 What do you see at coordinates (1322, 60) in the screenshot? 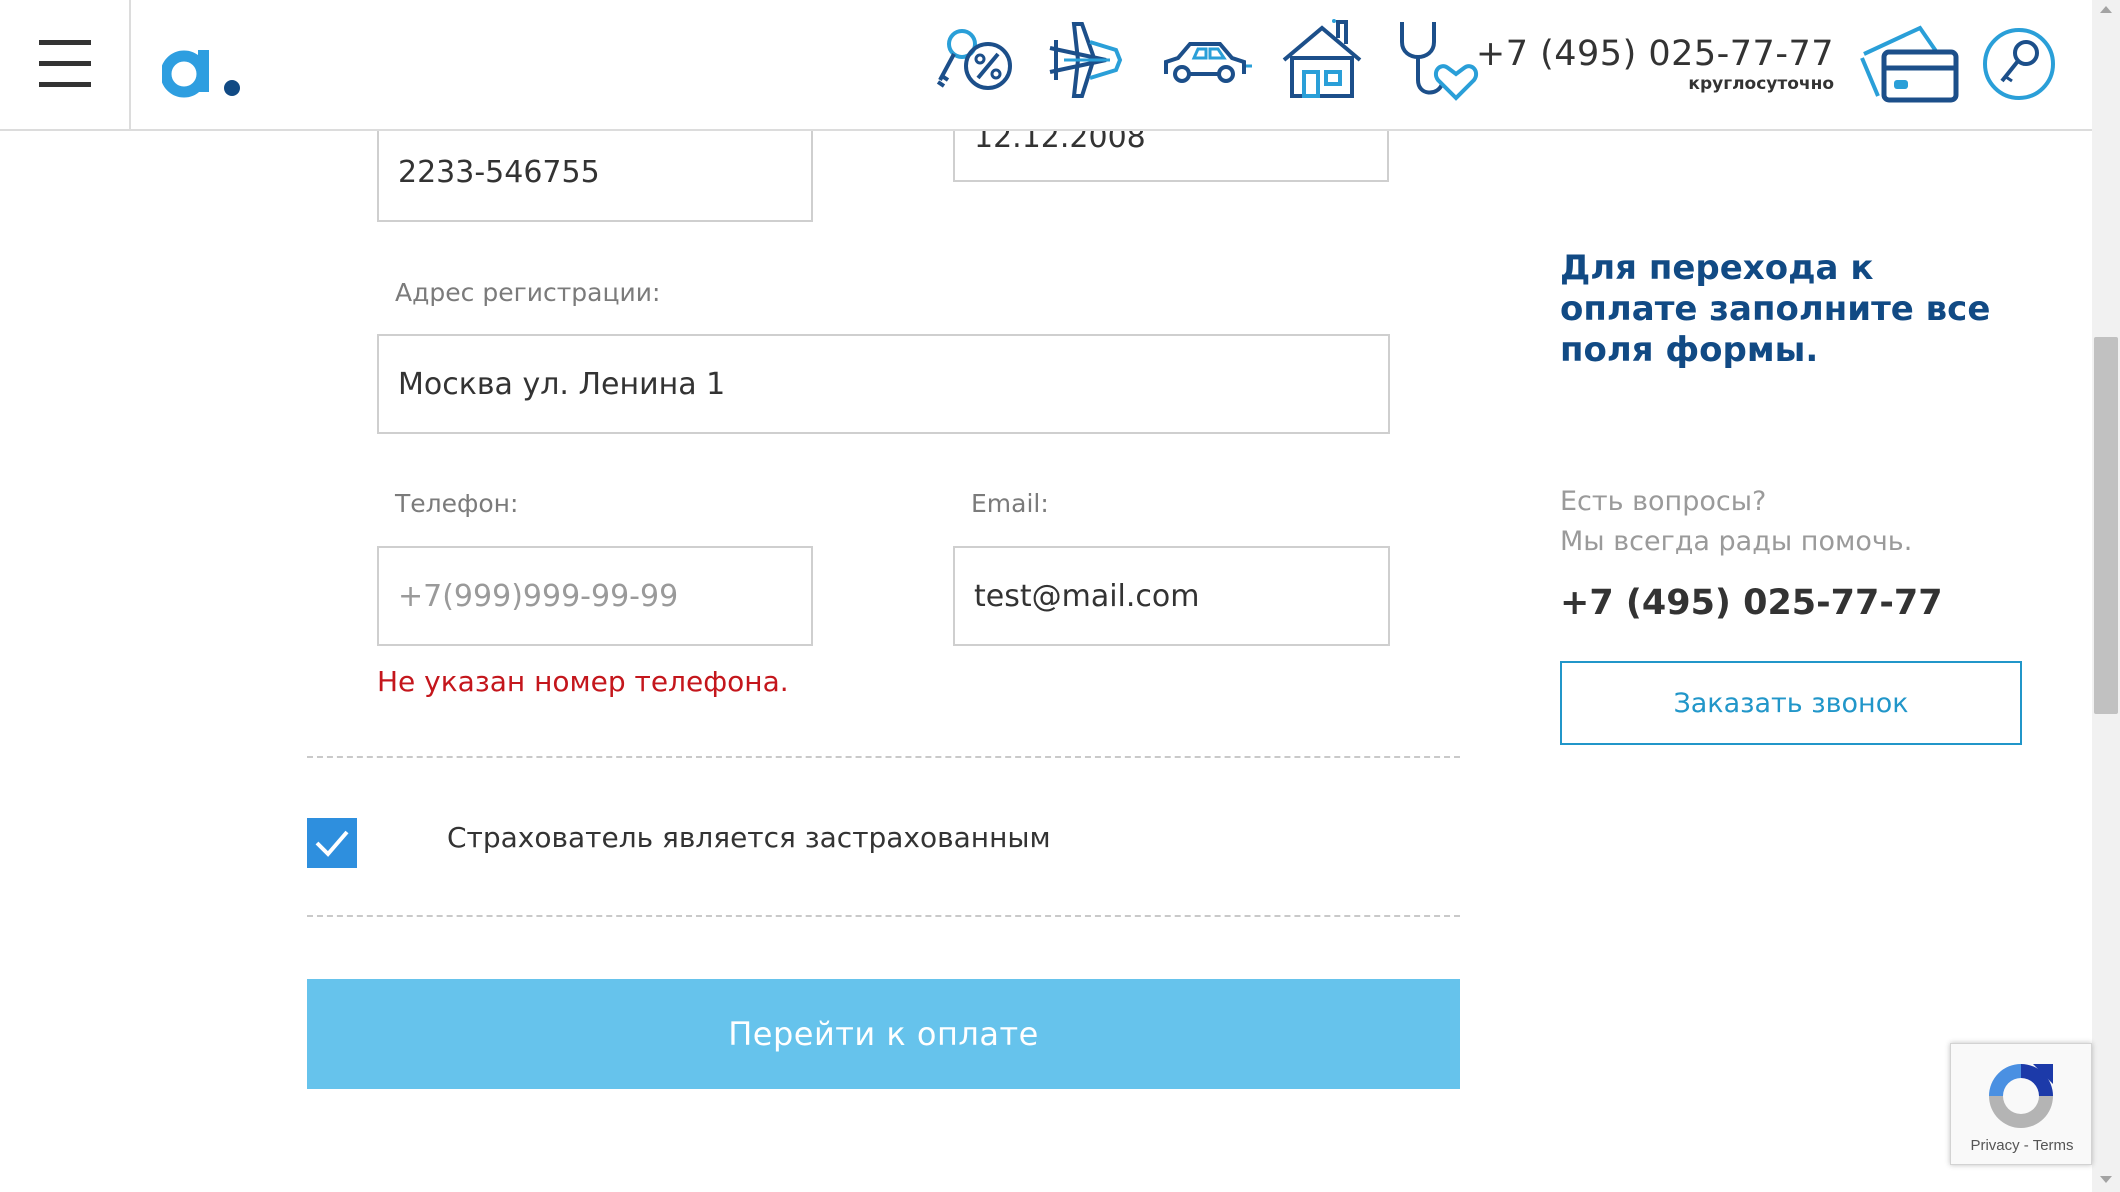
I see `house-icon` at bounding box center [1322, 60].